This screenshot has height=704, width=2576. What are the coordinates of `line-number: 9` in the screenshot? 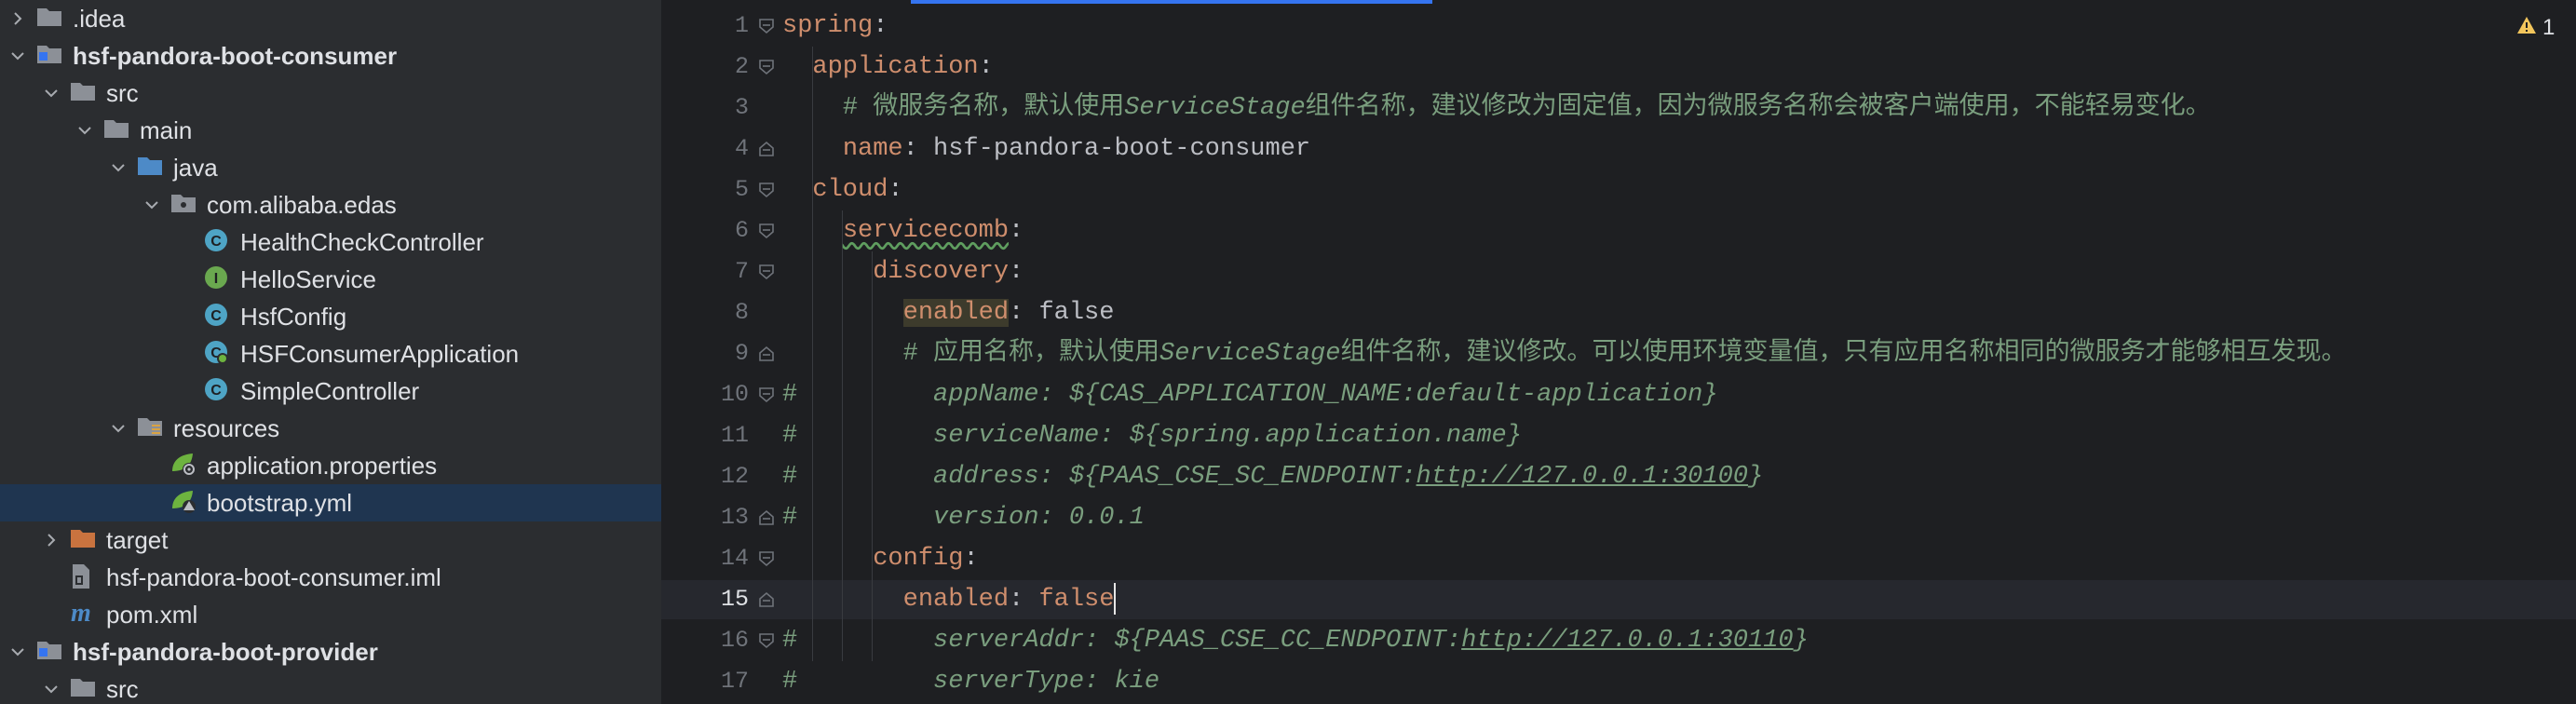 It's located at (741, 353).